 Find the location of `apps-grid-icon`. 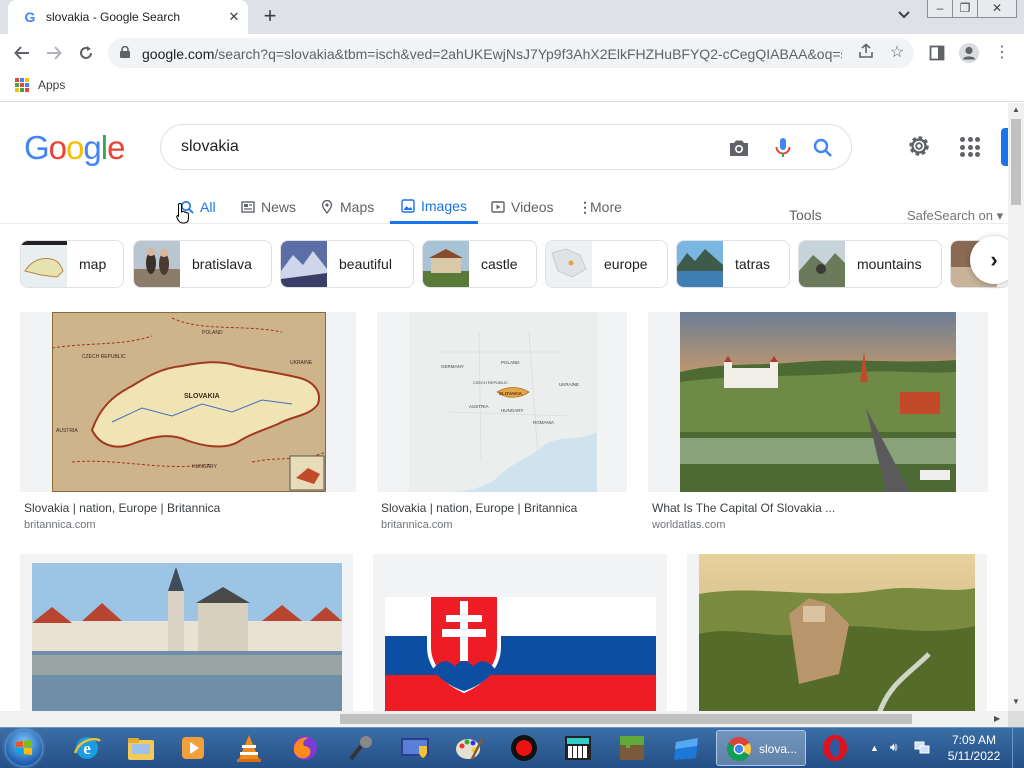

apps-grid-icon is located at coordinates (22, 85).